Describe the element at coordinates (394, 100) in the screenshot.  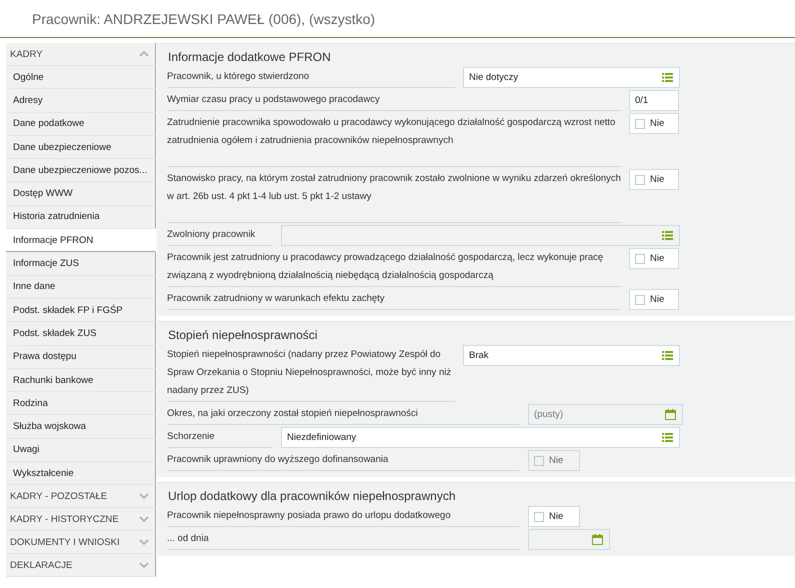
I see `field-label: Wymiar czasu pracy u podstawowego pracodawcy` at that location.